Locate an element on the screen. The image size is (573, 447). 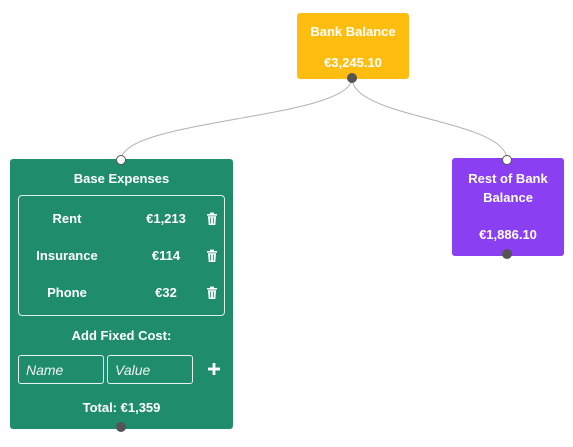
fixed-cost-name: Phone is located at coordinates (67, 292).